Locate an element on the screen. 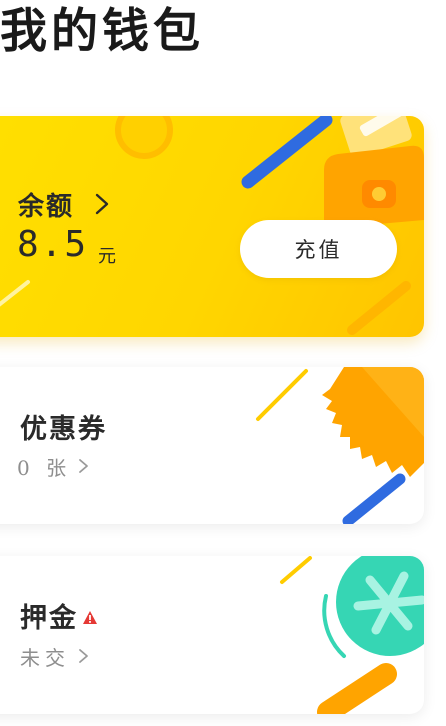 The image size is (446, 726). ticket-icon is located at coordinates (373, 422).